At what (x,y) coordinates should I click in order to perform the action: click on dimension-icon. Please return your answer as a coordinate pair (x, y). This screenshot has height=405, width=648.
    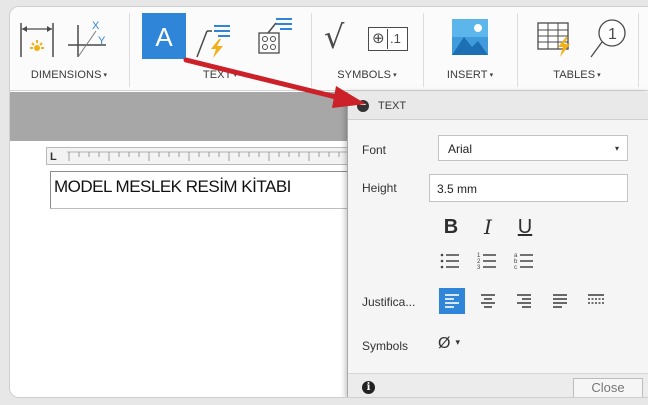
    Looking at the image, I should click on (37, 40).